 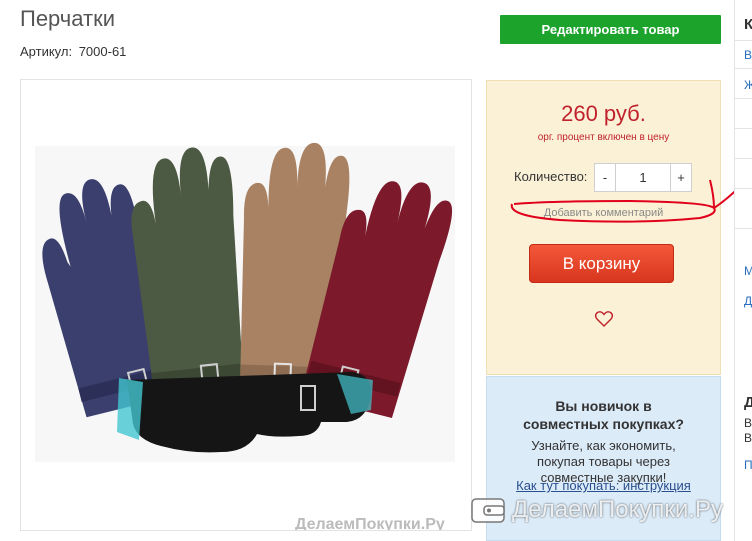 What do you see at coordinates (743, 270) in the screenshot?
I see `right-sidebar: К В Ж М Д Д В В П` at bounding box center [743, 270].